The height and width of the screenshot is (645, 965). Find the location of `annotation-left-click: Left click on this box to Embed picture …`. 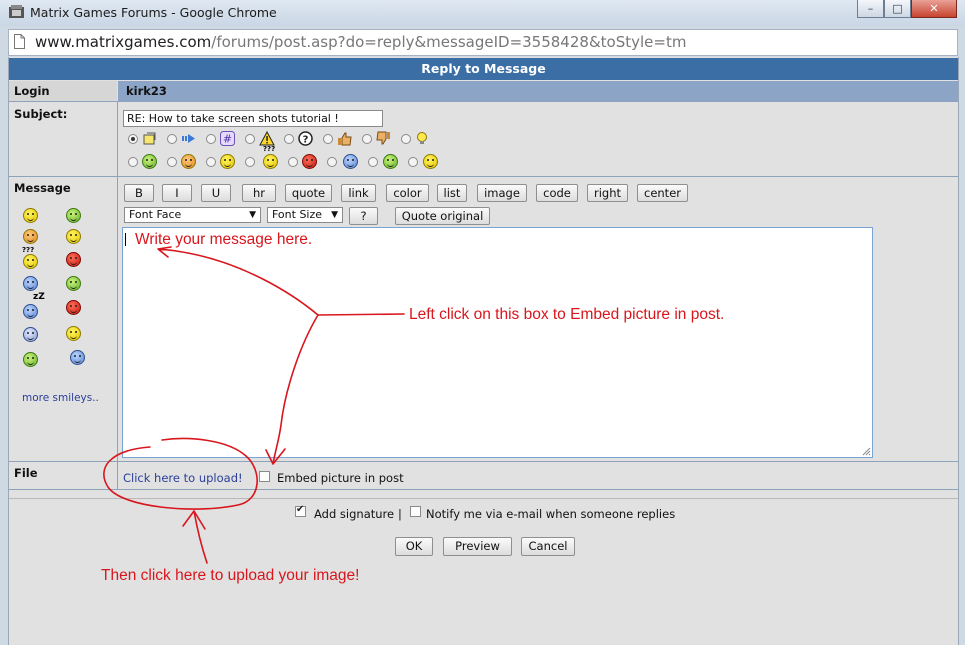

annotation-left-click: Left click on this box to Embed picture … is located at coordinates (567, 314).